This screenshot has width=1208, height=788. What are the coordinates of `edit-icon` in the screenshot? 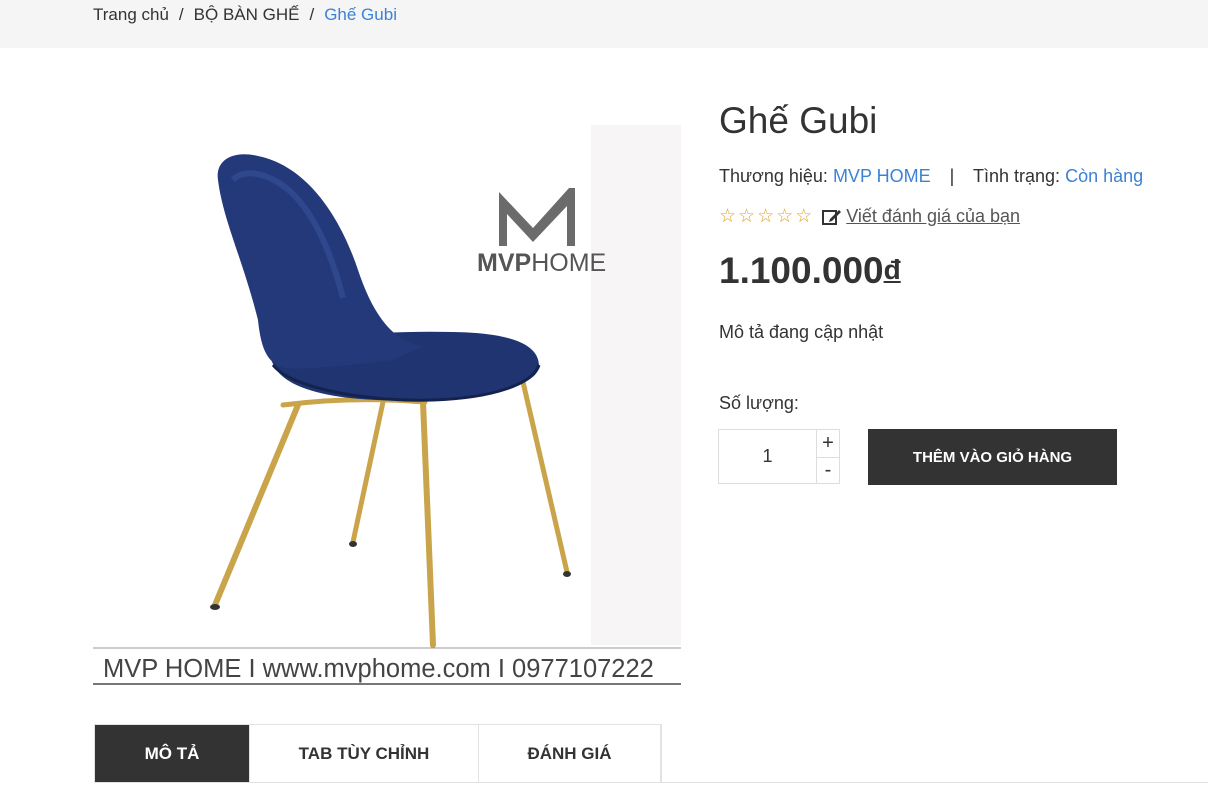 It's located at (832, 217).